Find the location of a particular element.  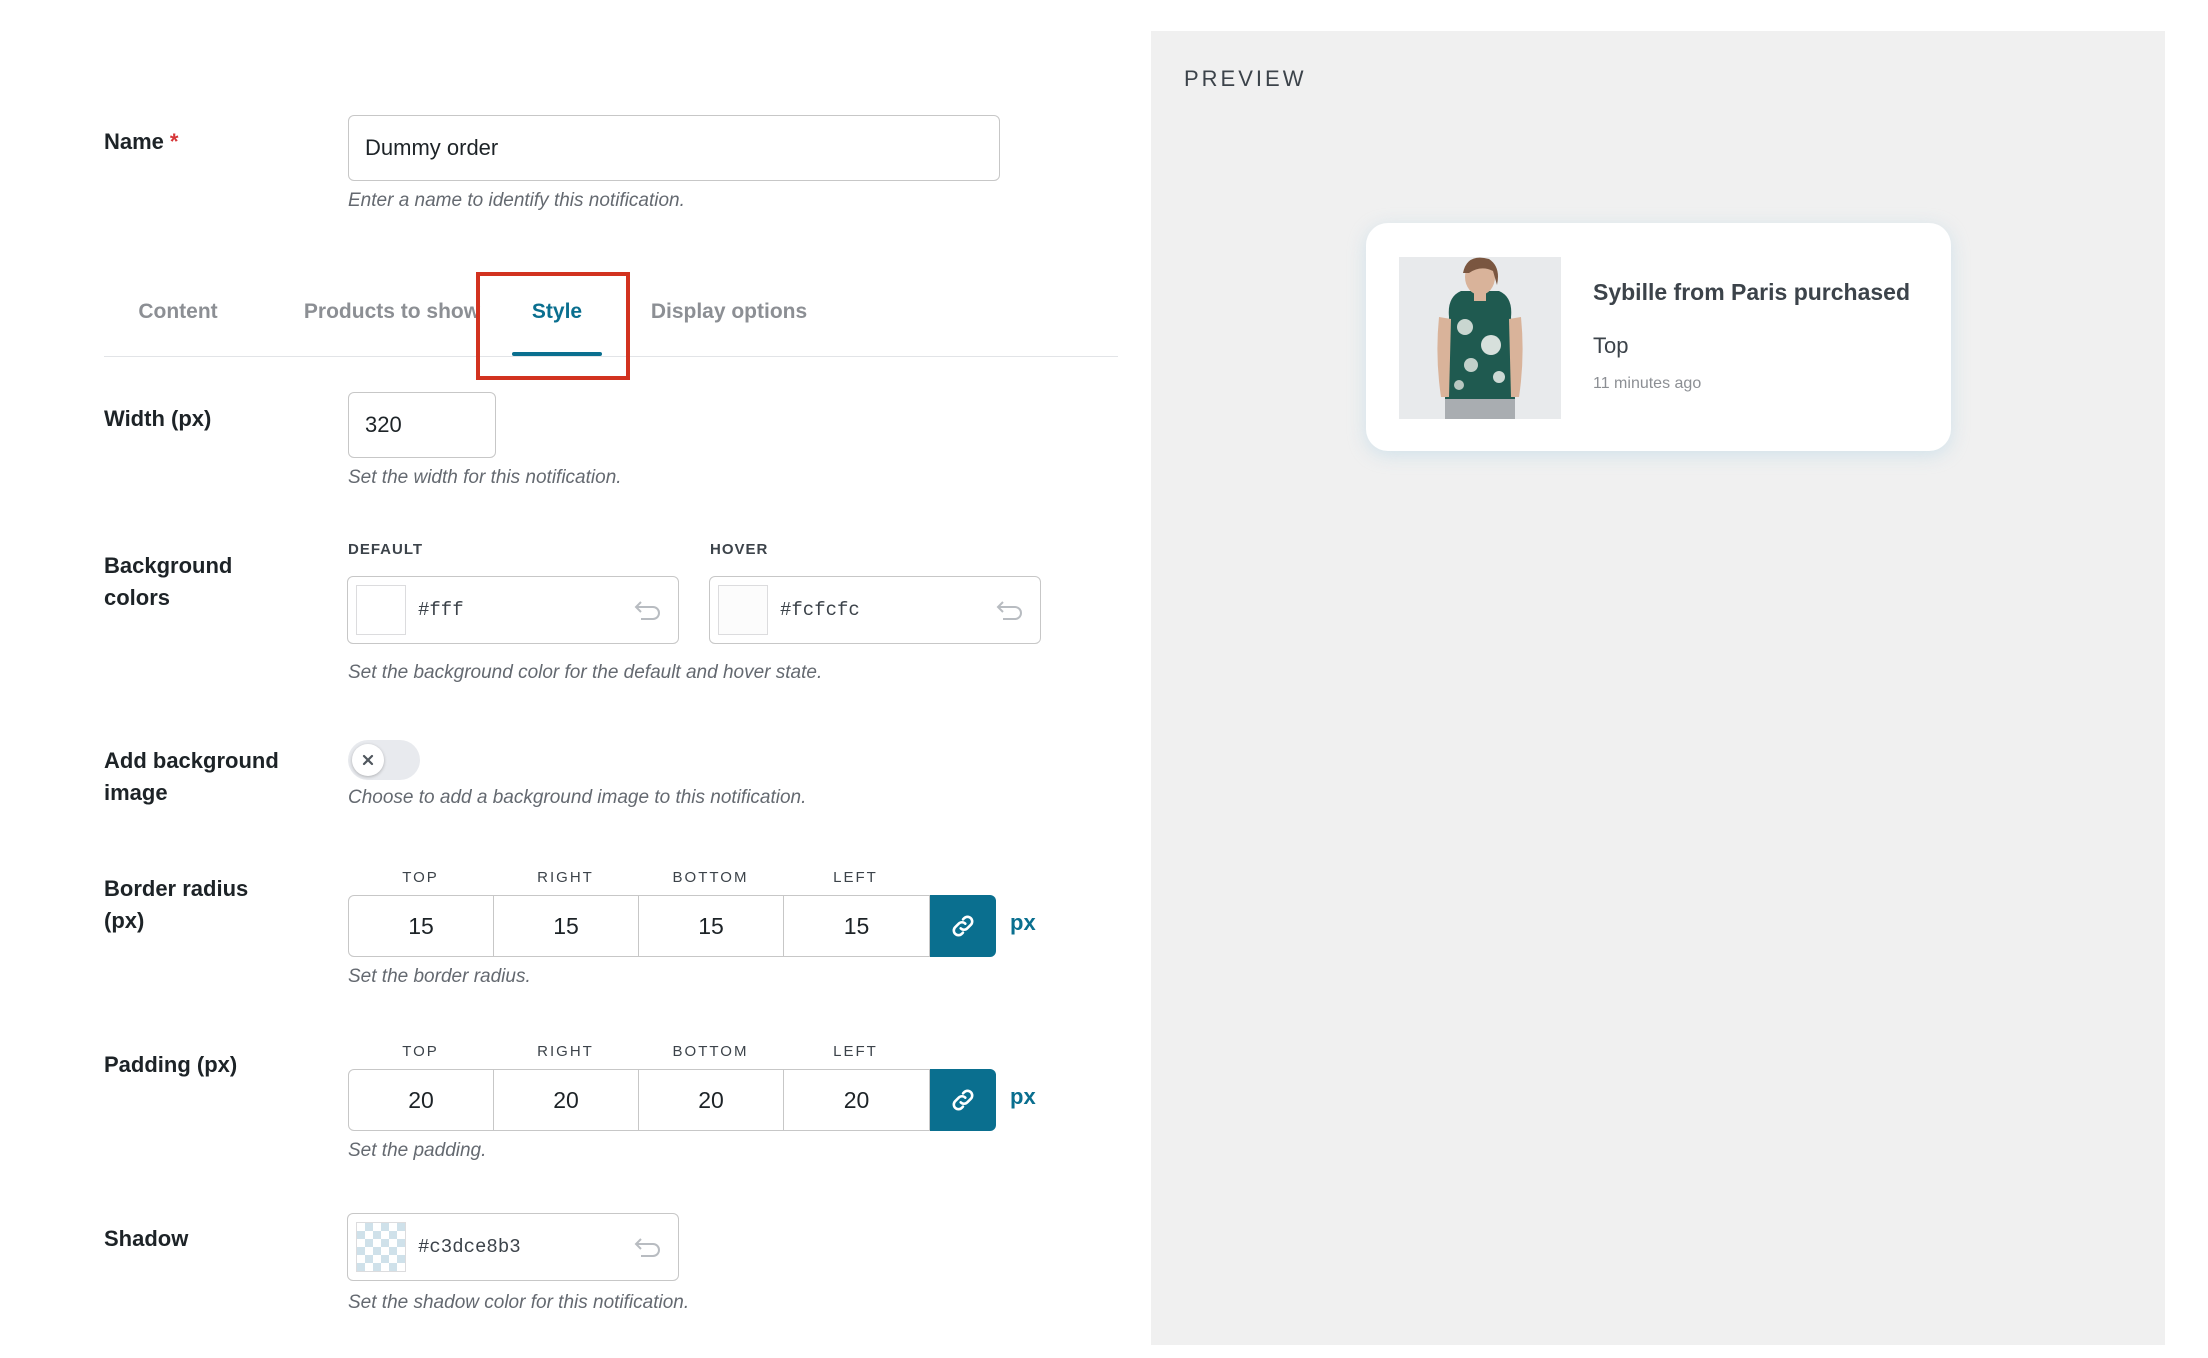

default-caption: DEFAULT is located at coordinates (386, 549).